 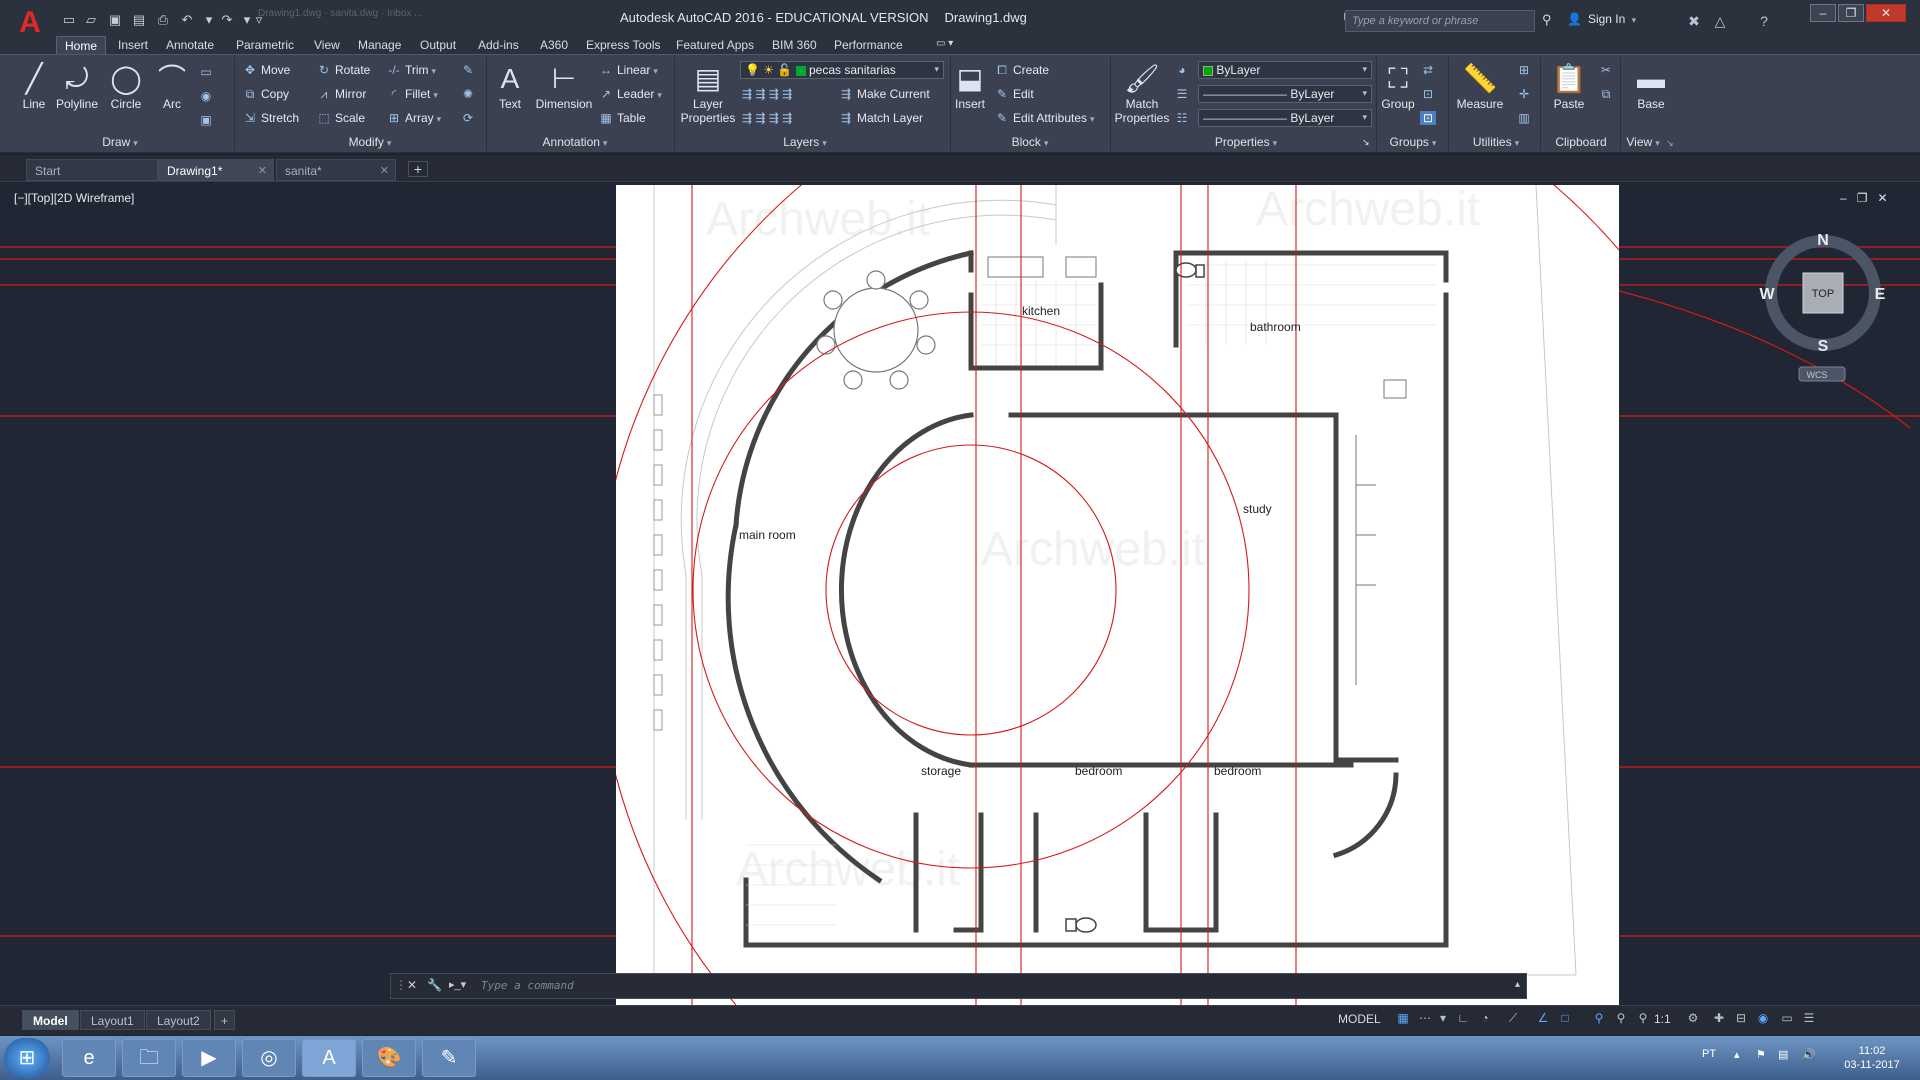 I want to click on new-tab-button: +, so click(x=418, y=169).